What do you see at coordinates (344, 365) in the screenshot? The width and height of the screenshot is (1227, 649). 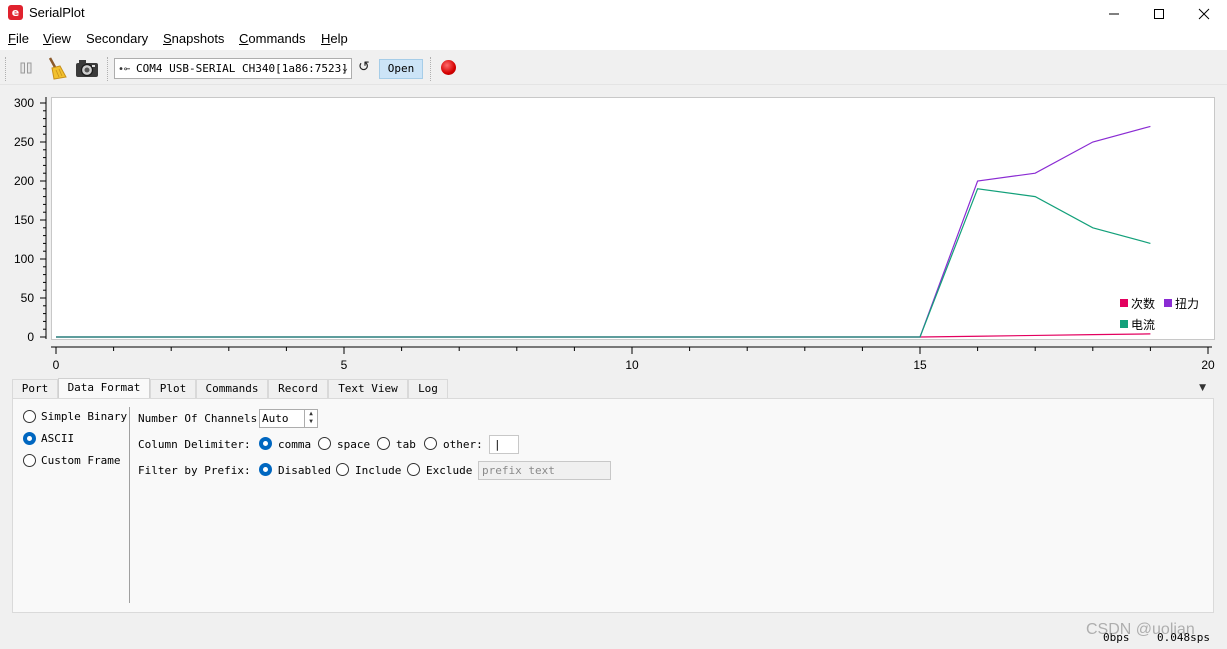 I see `x-tick-label: 5` at bounding box center [344, 365].